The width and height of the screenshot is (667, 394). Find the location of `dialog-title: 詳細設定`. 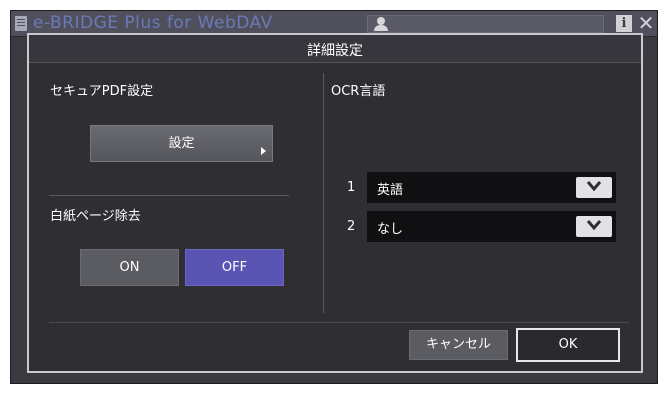

dialog-title: 詳細設定 is located at coordinates (335, 51).